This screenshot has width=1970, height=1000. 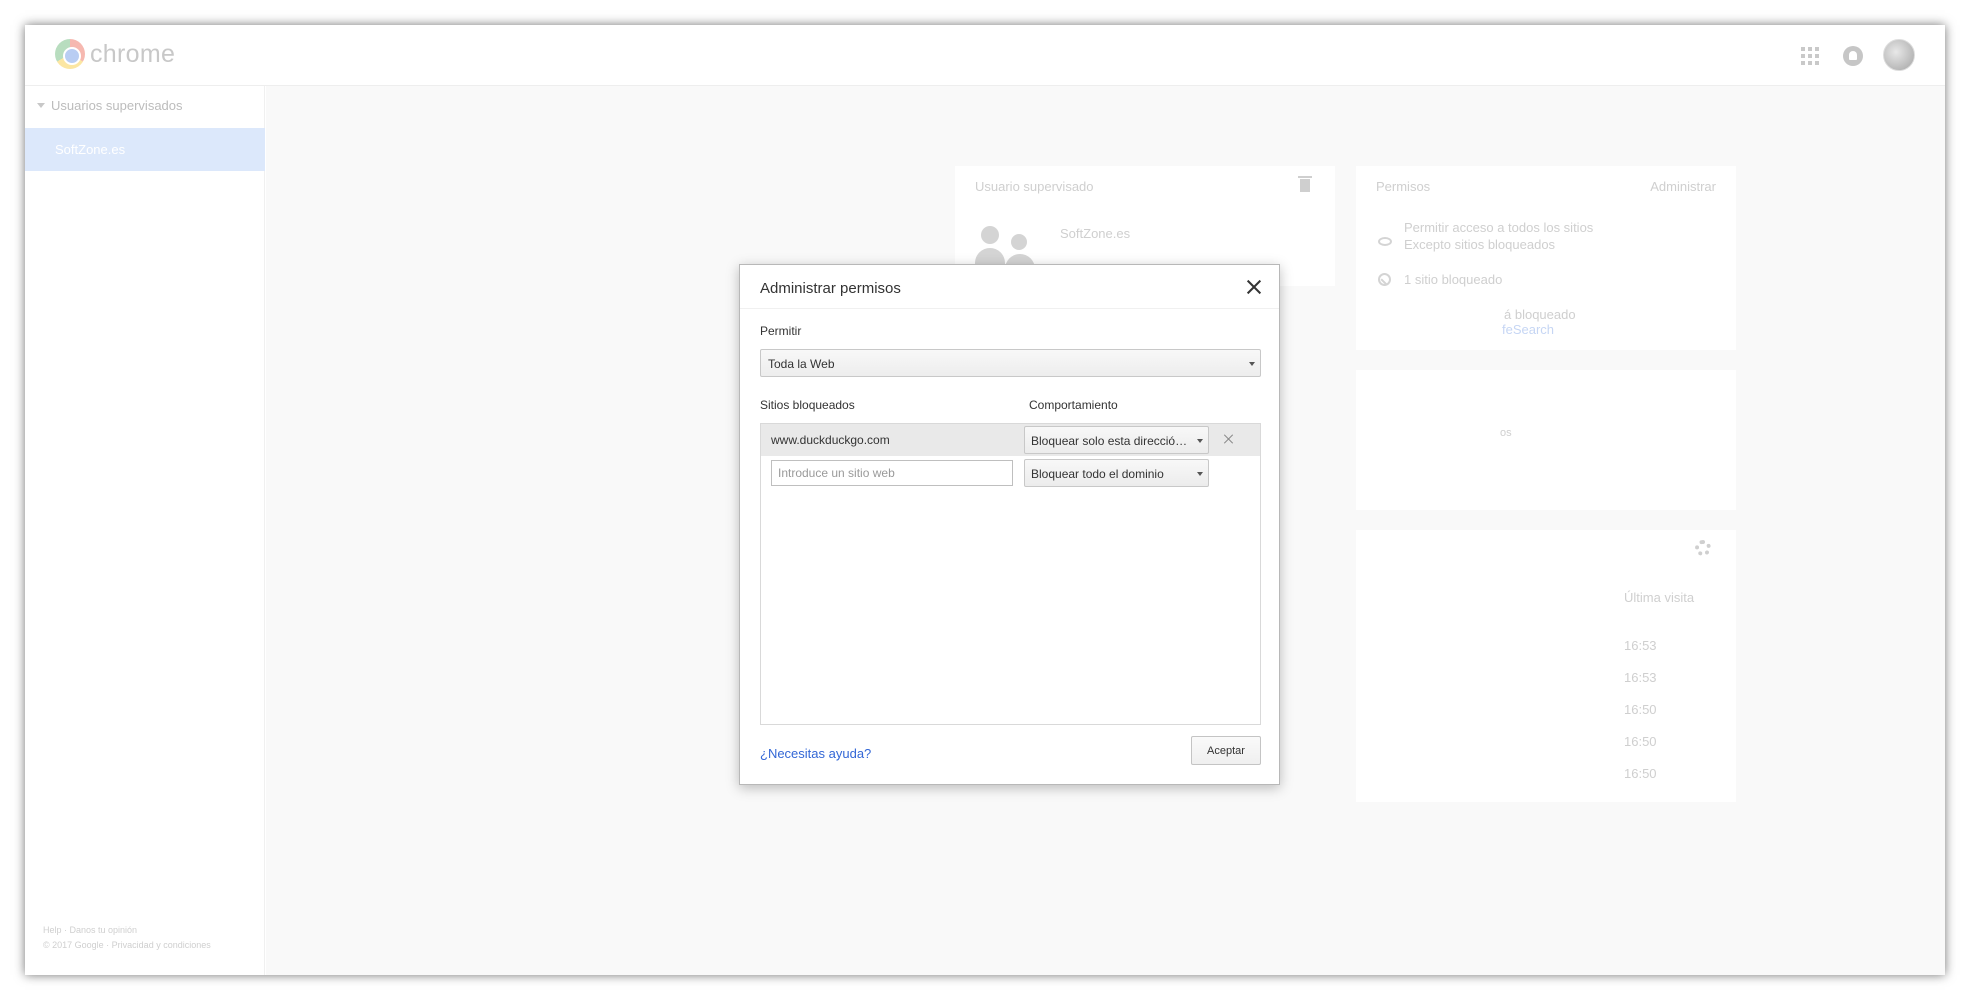 What do you see at coordinates (830, 288) in the screenshot?
I see `dialog-title: Administrar permisos` at bounding box center [830, 288].